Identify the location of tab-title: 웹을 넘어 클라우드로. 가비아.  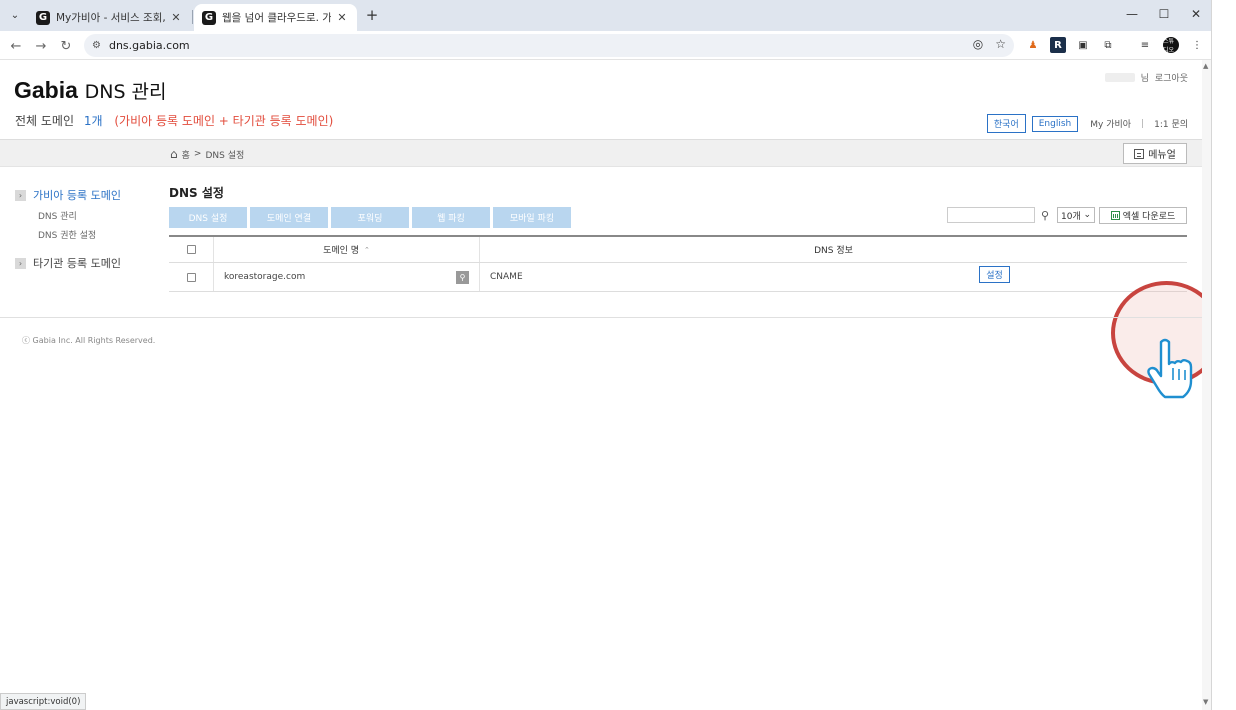
(276, 18).